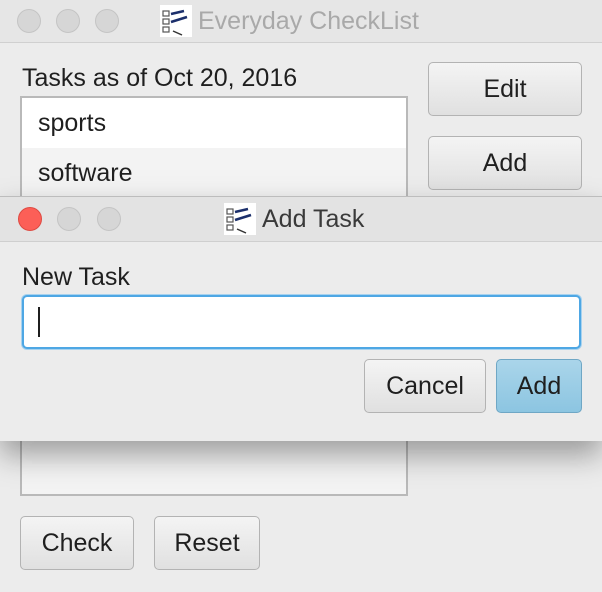  Describe the element at coordinates (107, 21) in the screenshot. I see `main-zoom-button` at that location.